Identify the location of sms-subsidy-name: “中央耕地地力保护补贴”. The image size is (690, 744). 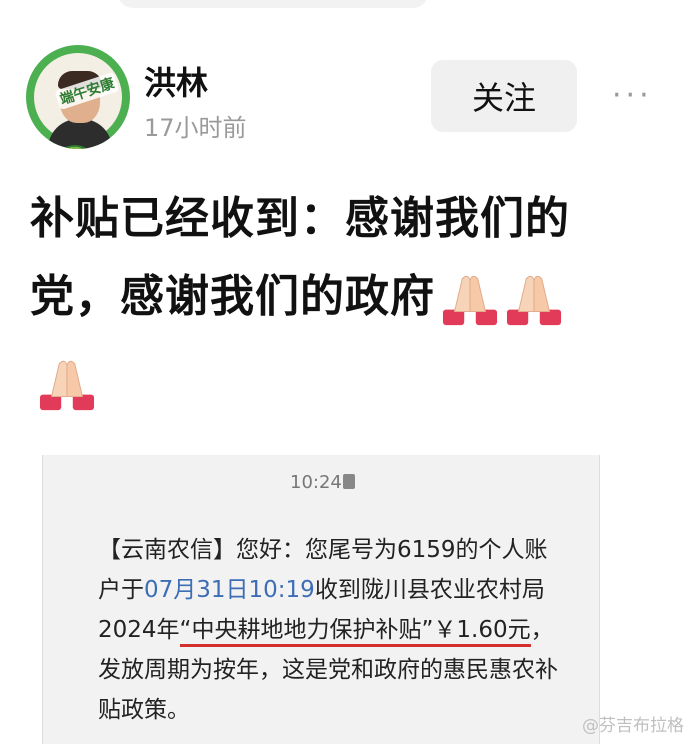
(306, 632).